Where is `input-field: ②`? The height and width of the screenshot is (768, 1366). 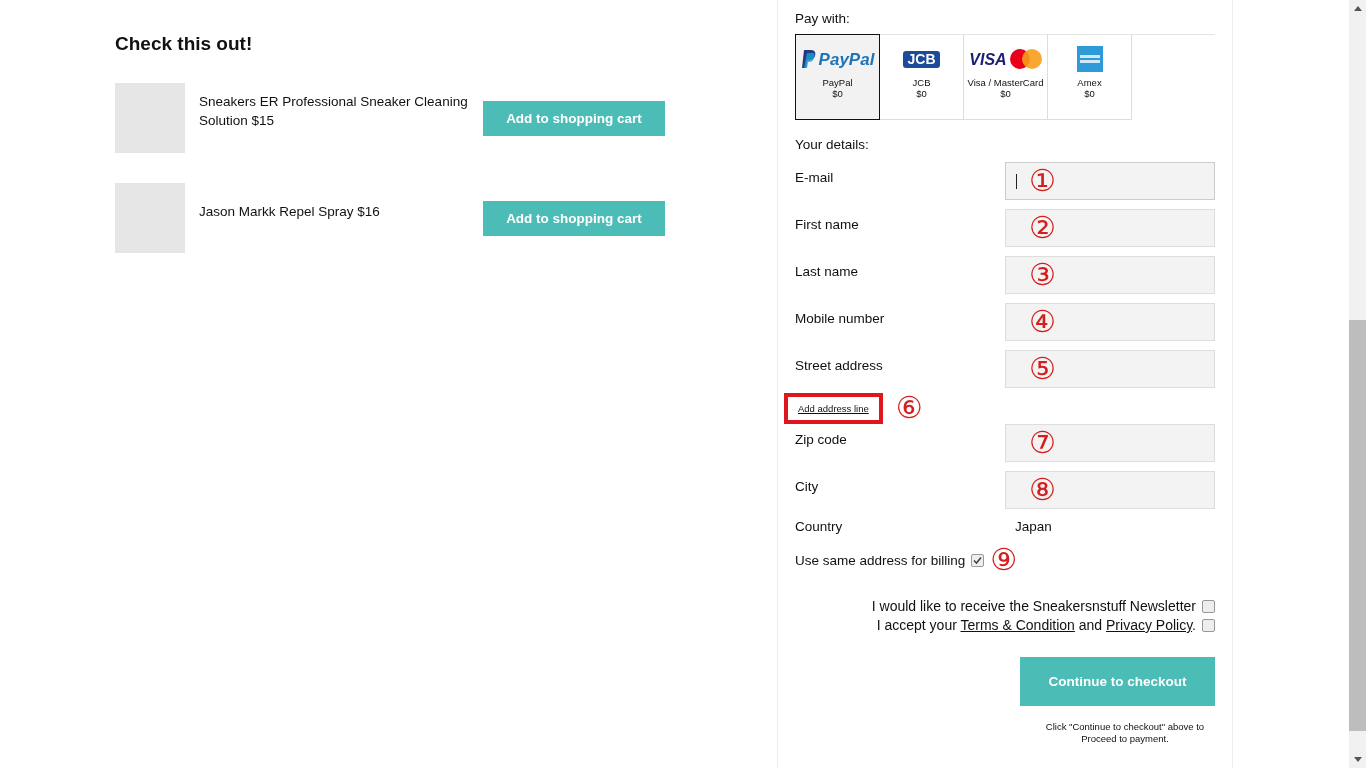 input-field: ② is located at coordinates (1110, 228).